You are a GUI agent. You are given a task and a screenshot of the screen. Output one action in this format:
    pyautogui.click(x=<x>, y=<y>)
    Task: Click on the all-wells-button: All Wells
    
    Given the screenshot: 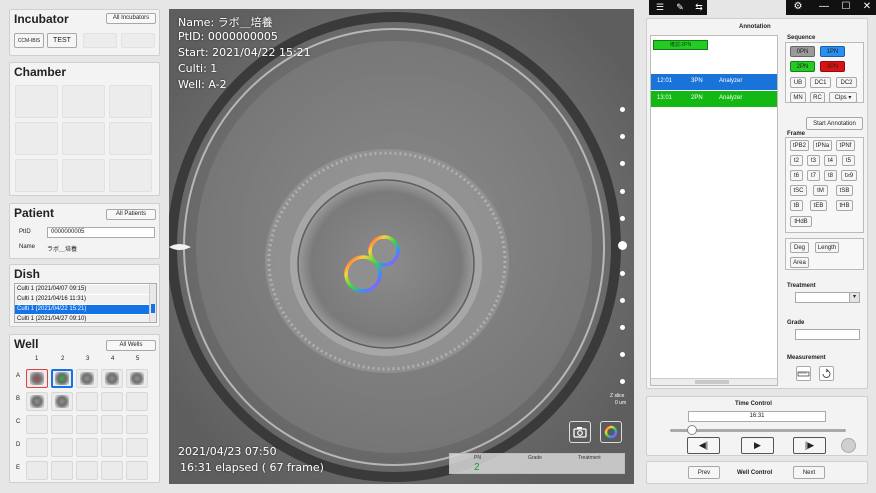 What is the action you would take?
    pyautogui.click(x=131, y=345)
    